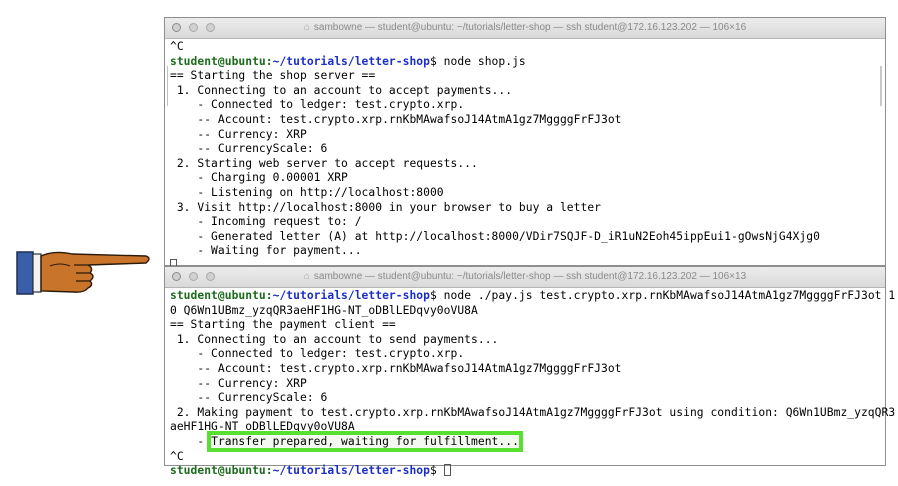  What do you see at coordinates (266, 222) in the screenshot?
I see `terminal-line: - Incoming request to: /` at bounding box center [266, 222].